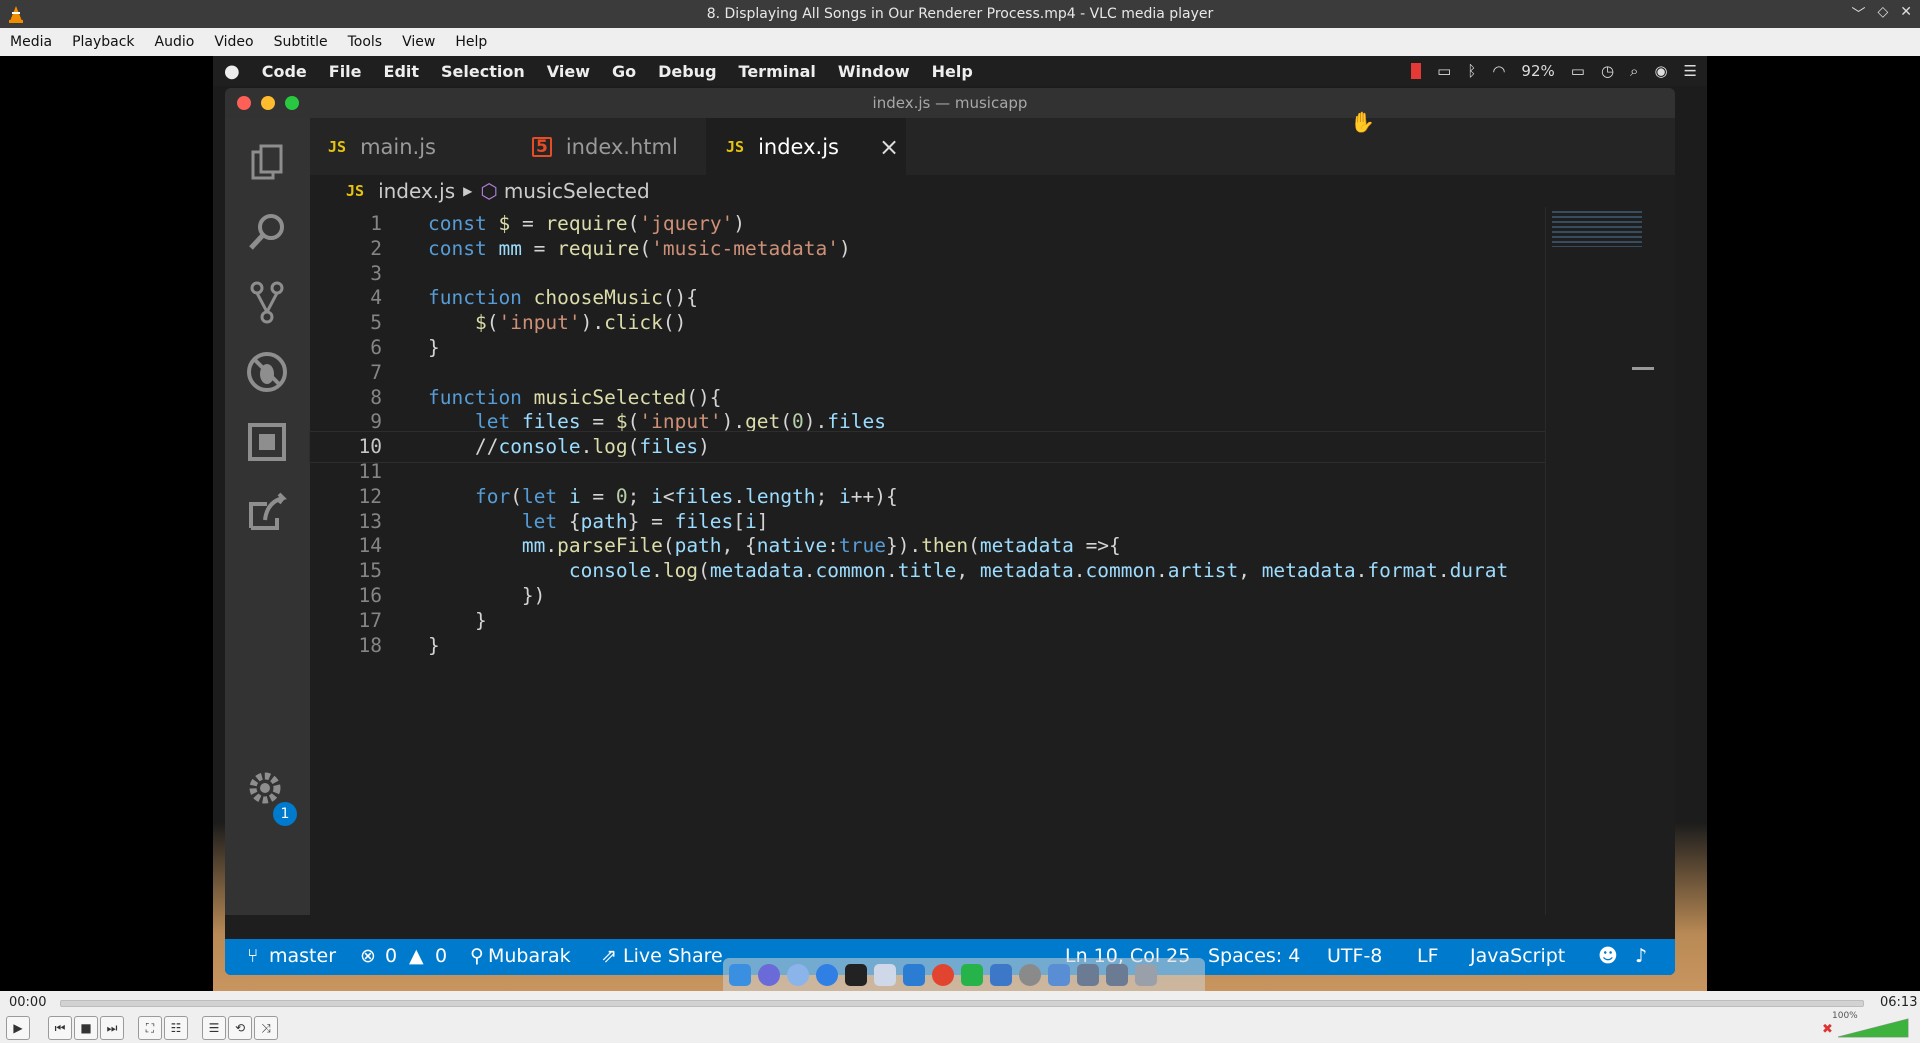 The height and width of the screenshot is (1043, 1920). What do you see at coordinates (31, 42) in the screenshot?
I see `menu-media: Media` at bounding box center [31, 42].